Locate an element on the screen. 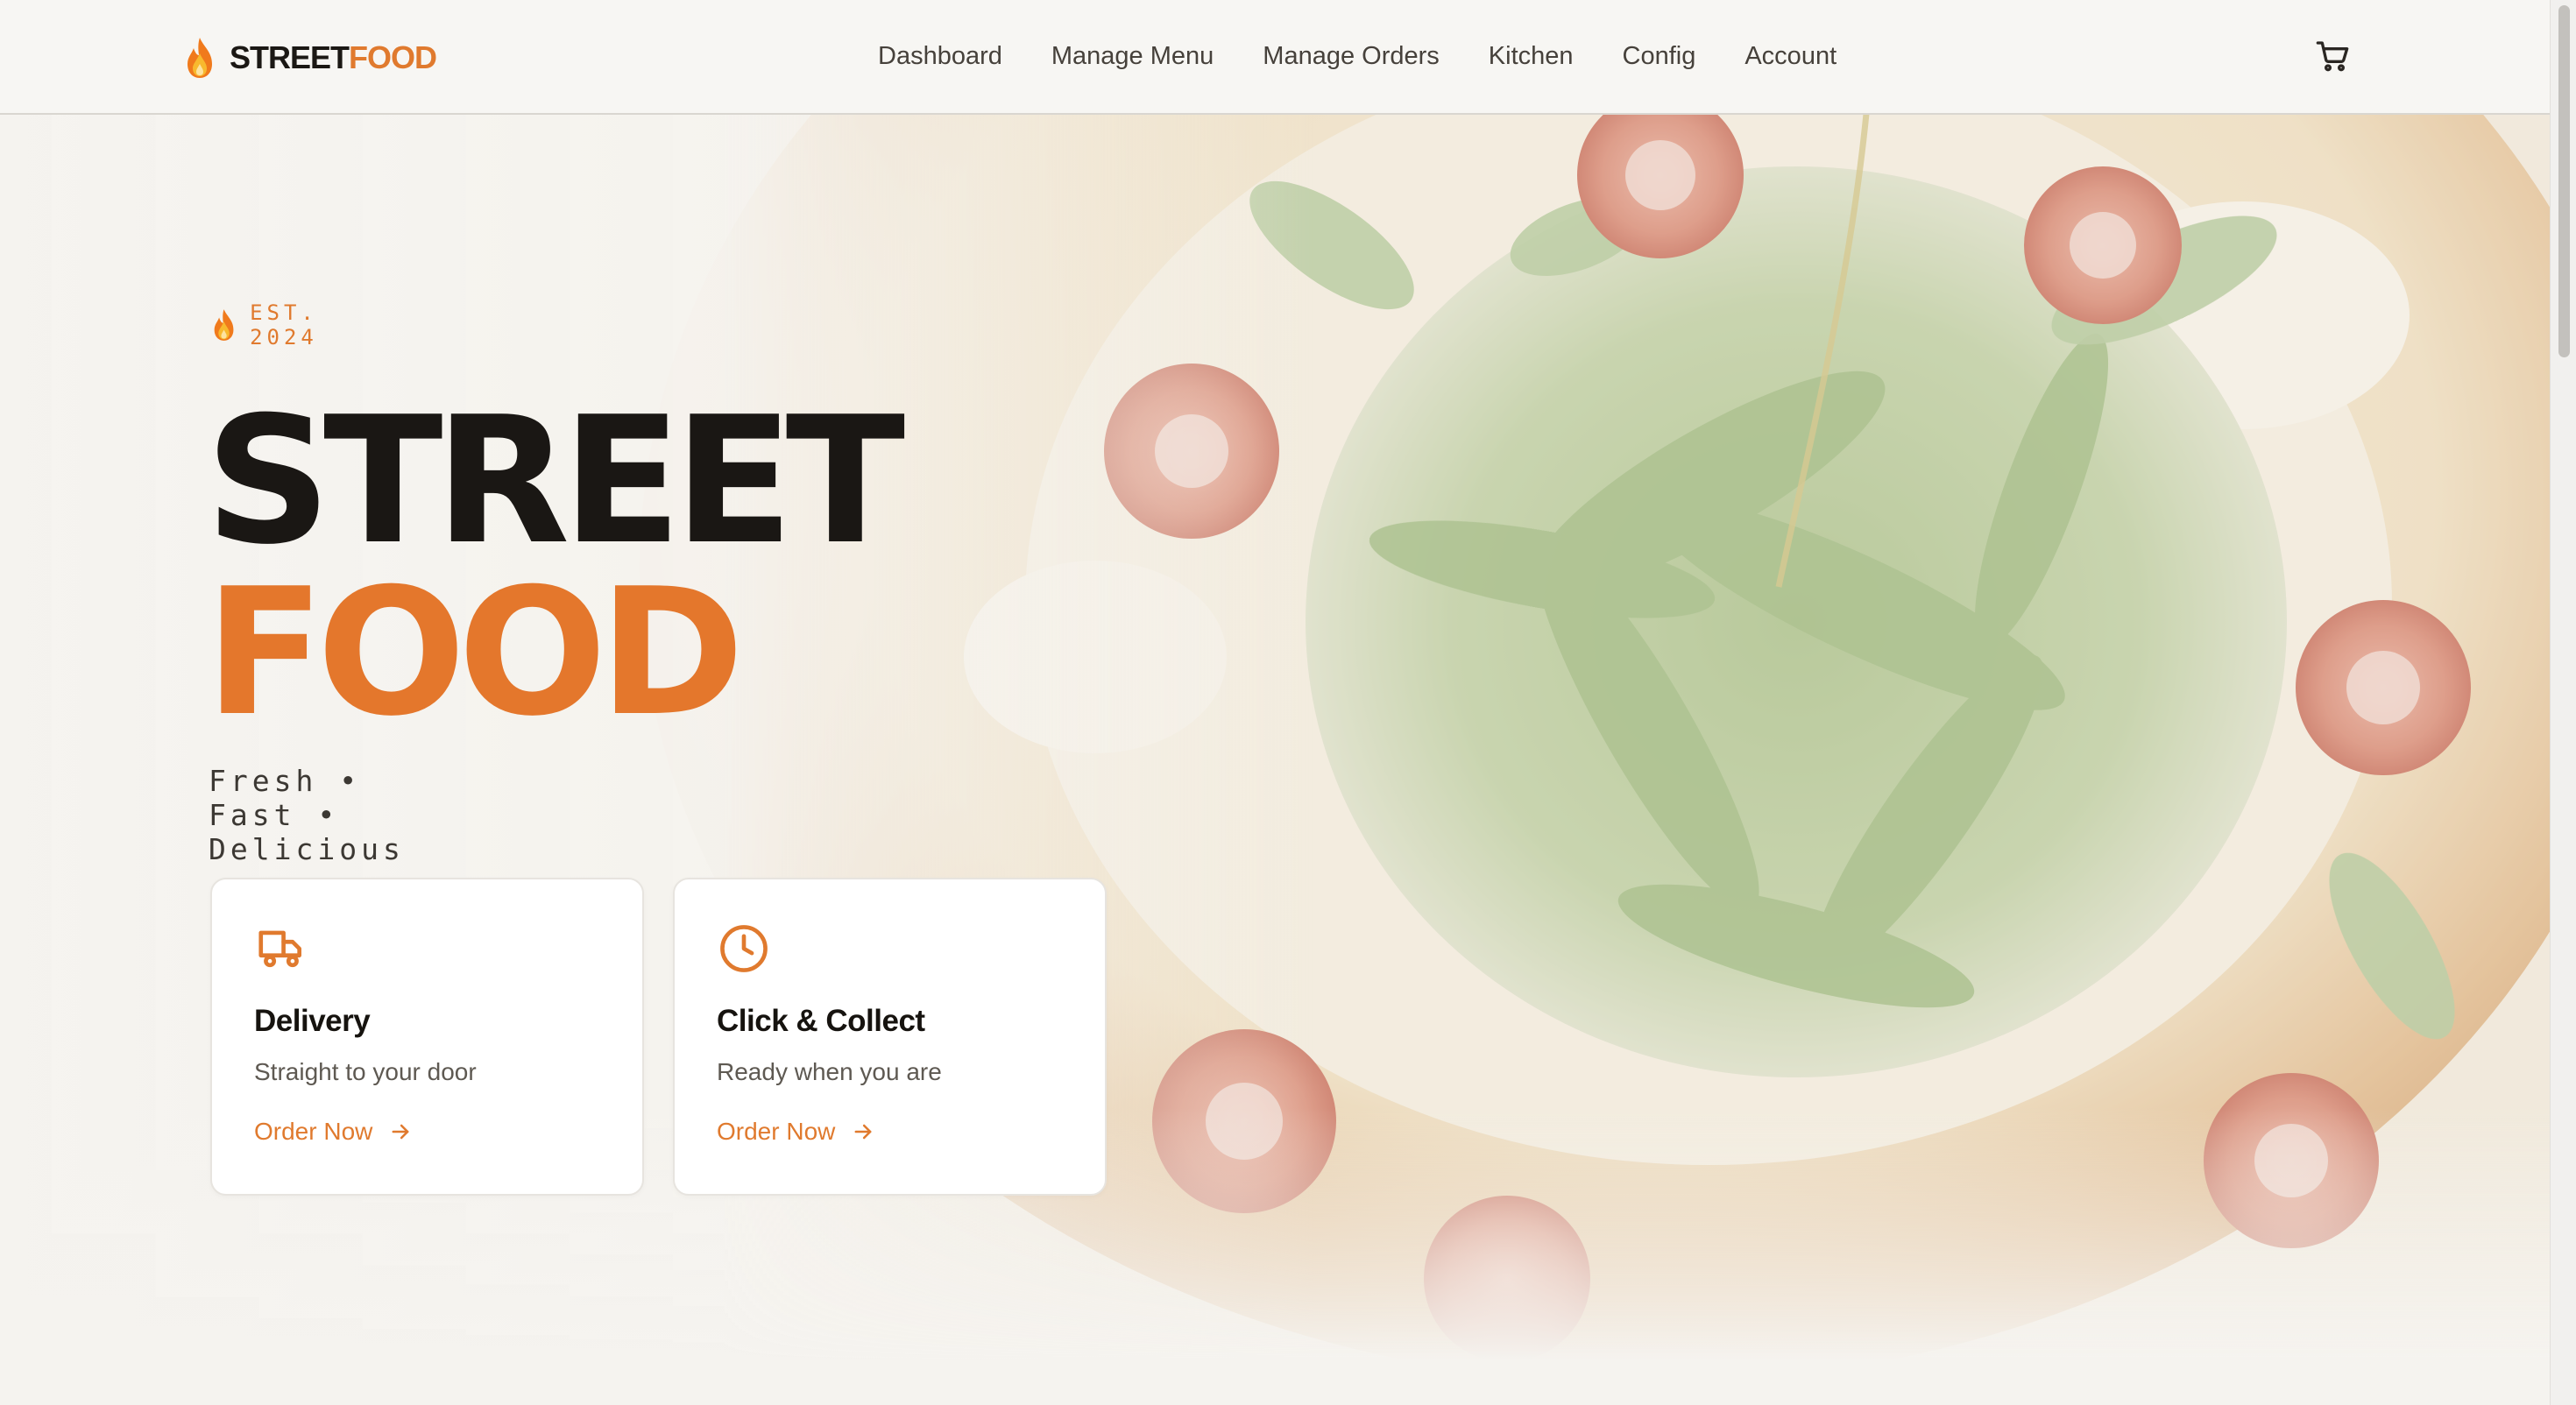 This screenshot has height=1405, width=2576. nav-manage-menu: Manage Menu is located at coordinates (1132, 57).